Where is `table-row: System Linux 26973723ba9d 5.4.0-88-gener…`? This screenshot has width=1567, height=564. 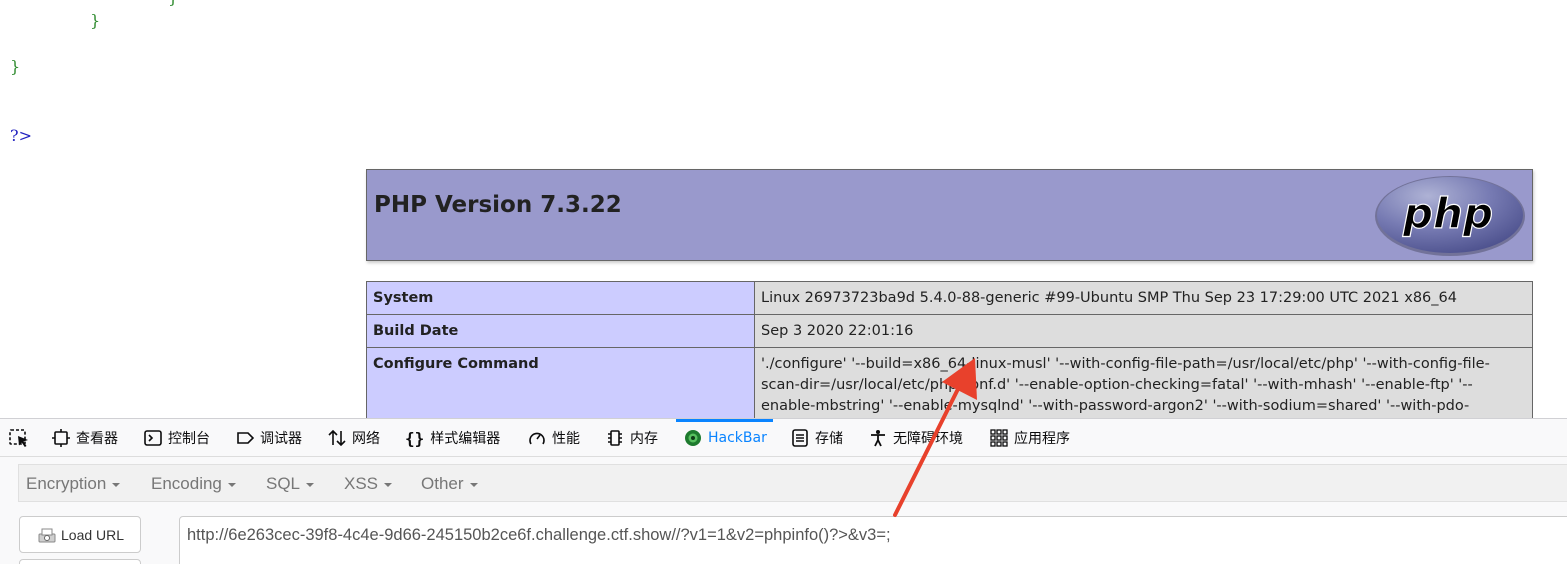
table-row: System Linux 26973723ba9d 5.4.0-88-gener… is located at coordinates (949, 298).